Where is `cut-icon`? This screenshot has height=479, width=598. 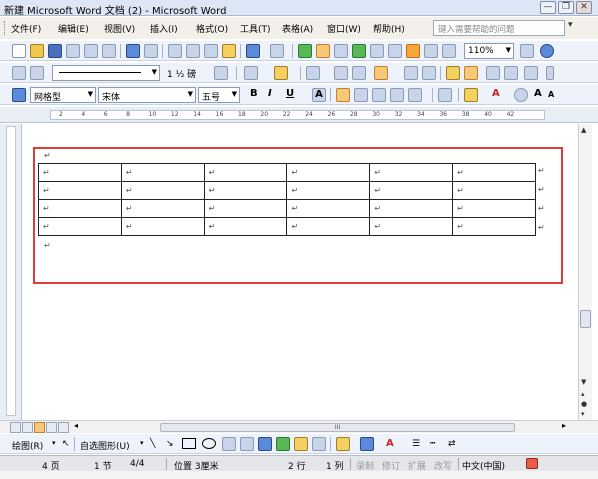 cut-icon is located at coordinates (175, 51).